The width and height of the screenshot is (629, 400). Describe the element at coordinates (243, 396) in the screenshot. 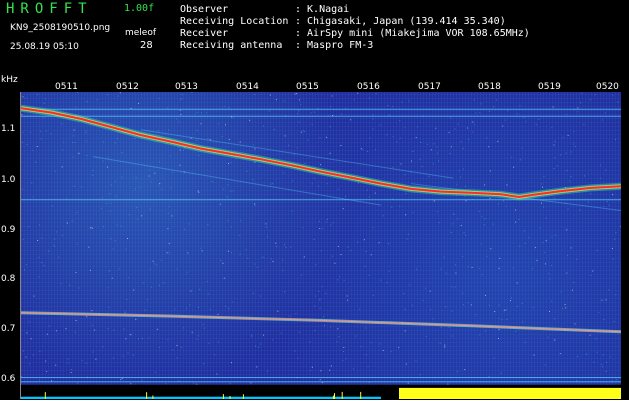

I see `signal-spike` at that location.